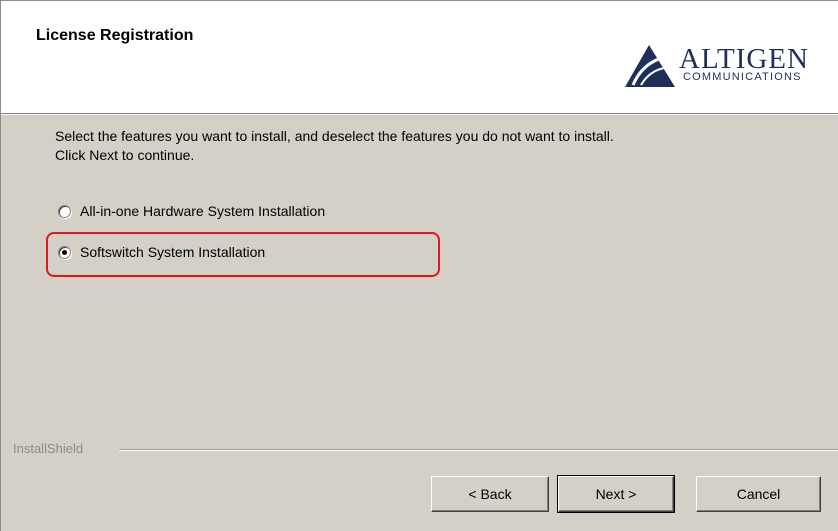 The height and width of the screenshot is (531, 838). I want to click on cancel-button: Cancel, so click(758, 494).